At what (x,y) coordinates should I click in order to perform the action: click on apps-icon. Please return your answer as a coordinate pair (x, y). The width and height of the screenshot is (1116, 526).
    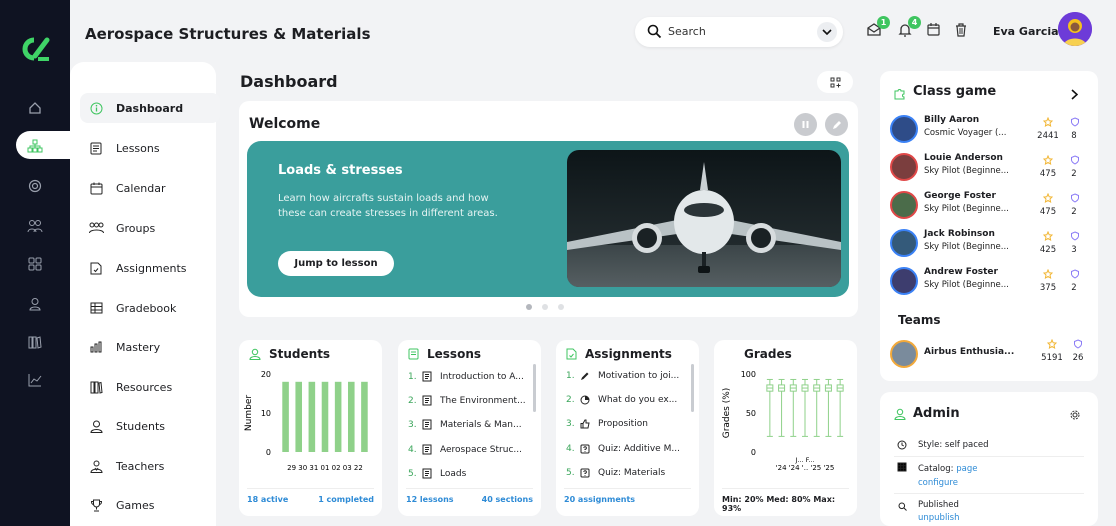
    Looking at the image, I should click on (35, 264).